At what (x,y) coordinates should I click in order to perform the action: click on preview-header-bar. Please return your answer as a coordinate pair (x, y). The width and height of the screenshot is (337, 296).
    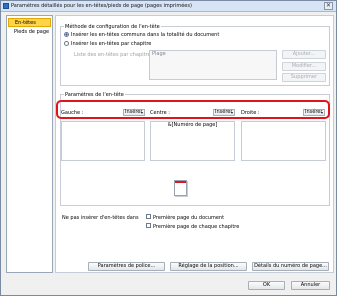
    Looking at the image, I should click on (180, 182).